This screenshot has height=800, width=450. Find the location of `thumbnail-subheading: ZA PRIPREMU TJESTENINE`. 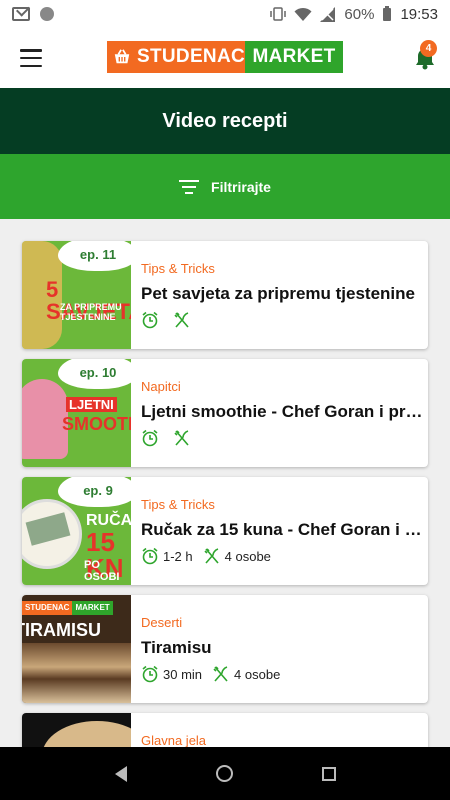

thumbnail-subheading: ZA PRIPREMU TJESTENINE is located at coordinates (91, 312).